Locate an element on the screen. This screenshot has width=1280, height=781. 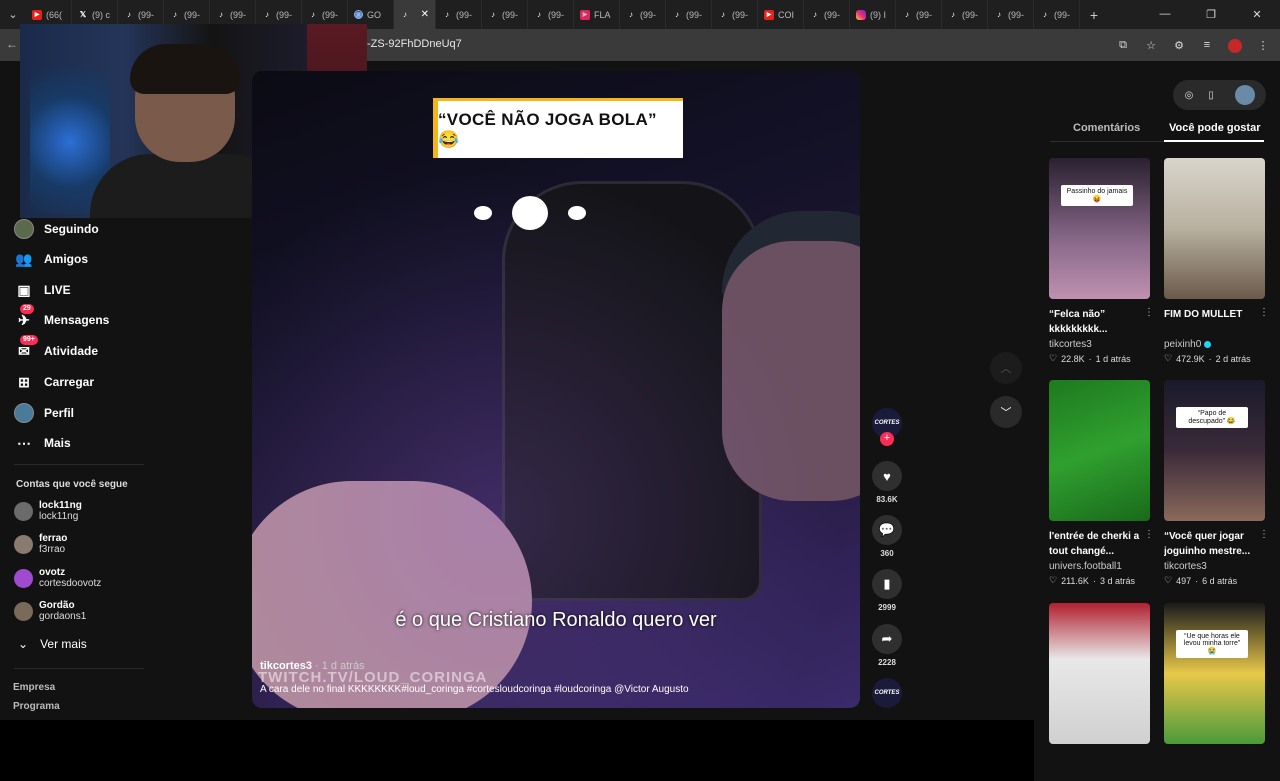
previous-video-button: ︿ is located at coordinates (1006, 368).